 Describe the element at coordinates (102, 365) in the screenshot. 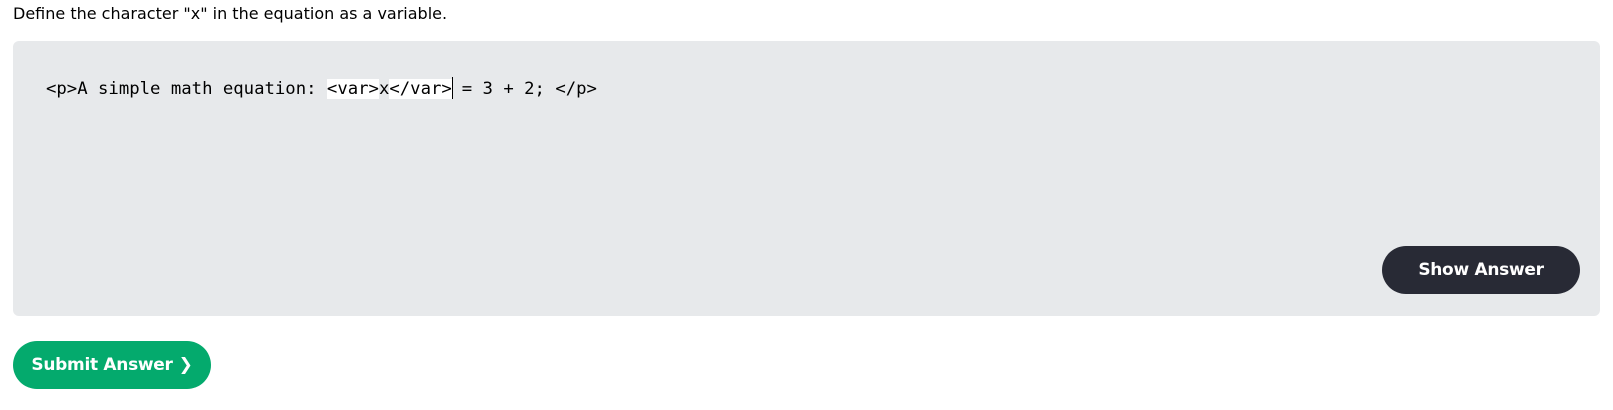

I see `submit-answer-label: Submit Answer` at that location.